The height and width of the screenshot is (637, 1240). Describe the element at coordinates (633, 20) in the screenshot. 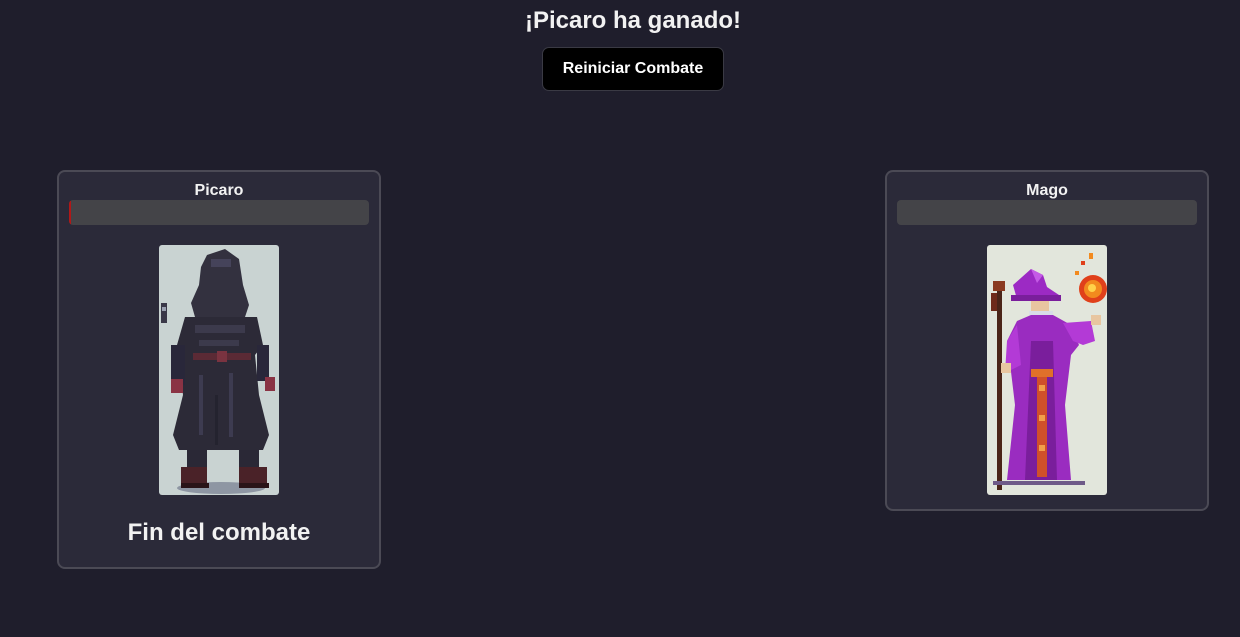

I see `result-title: ¡Picaro ha ganado!` at that location.